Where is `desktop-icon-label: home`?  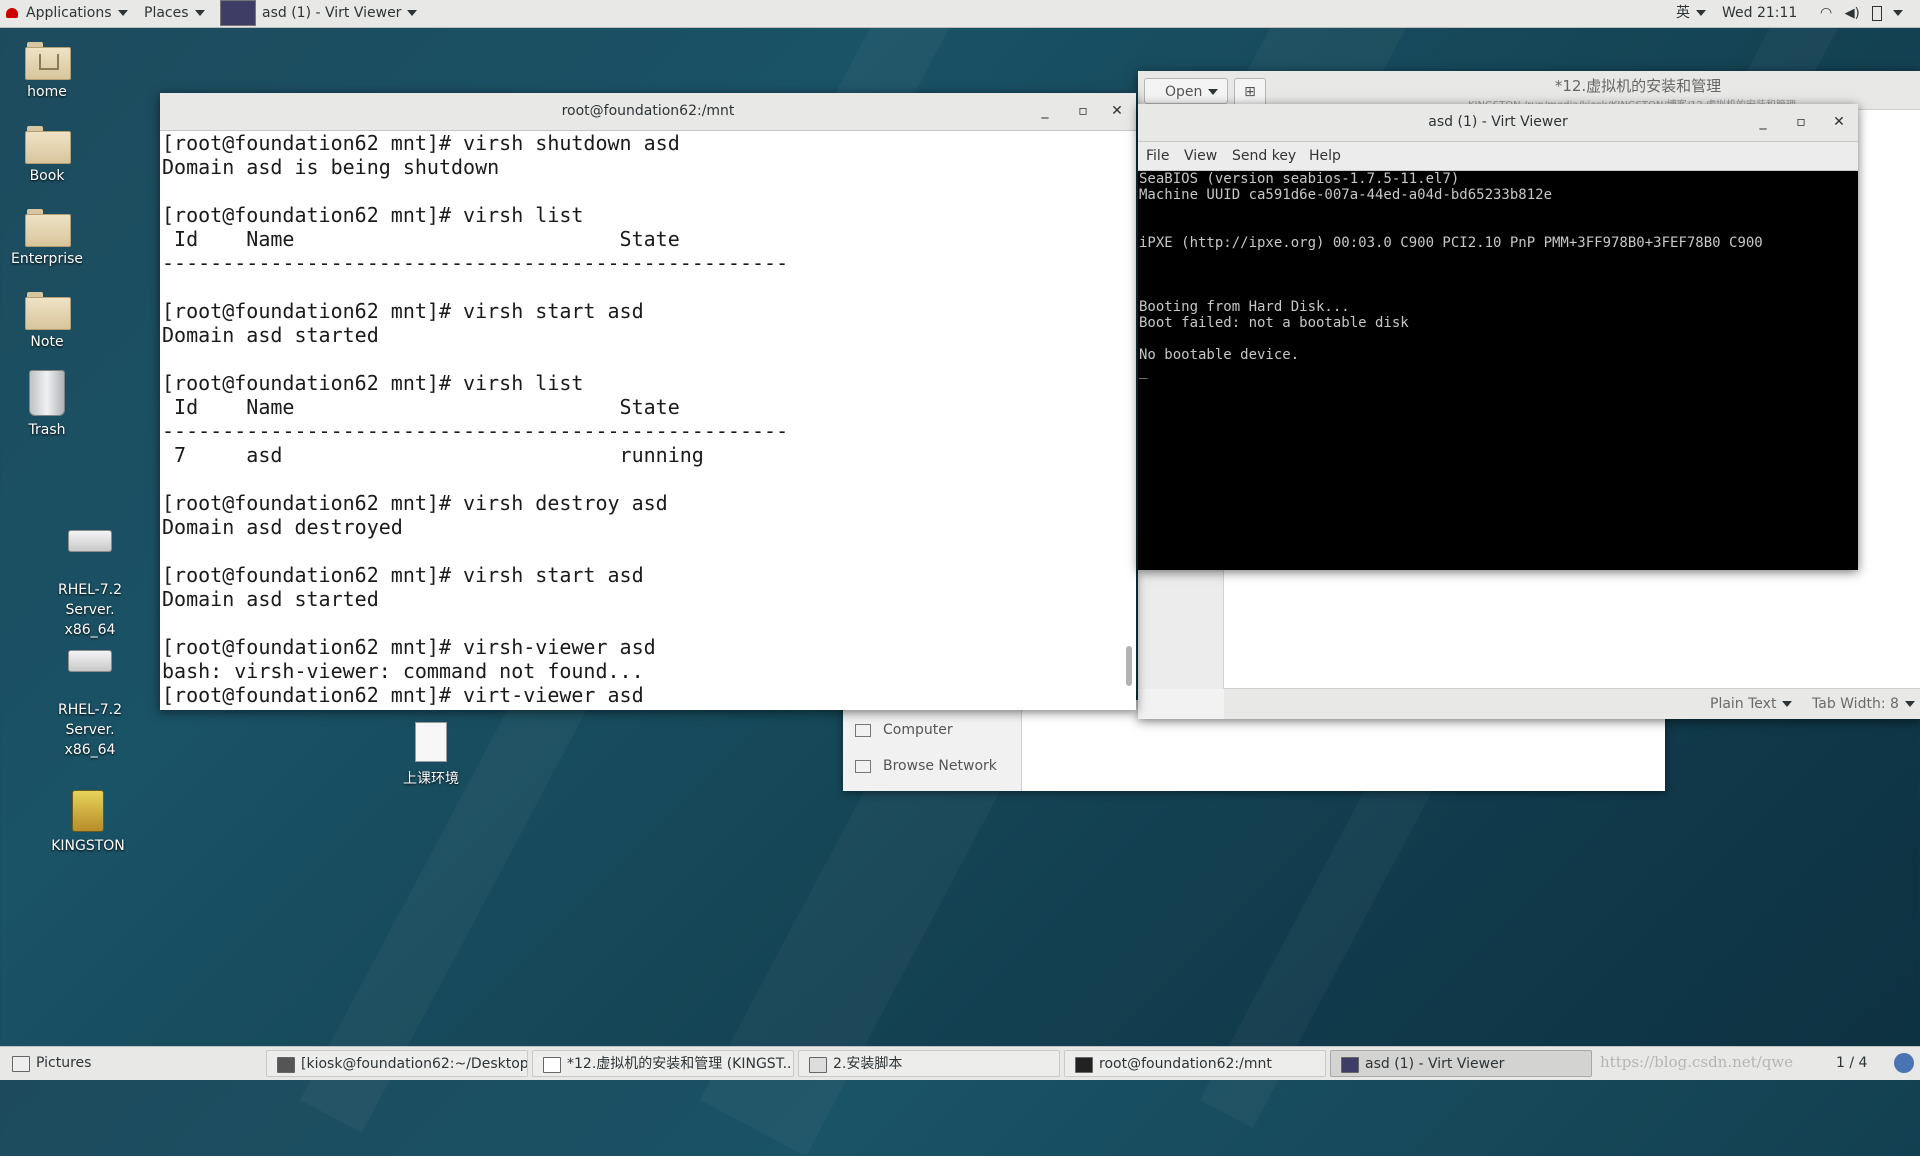
desktop-icon-label: home is located at coordinates (47, 92).